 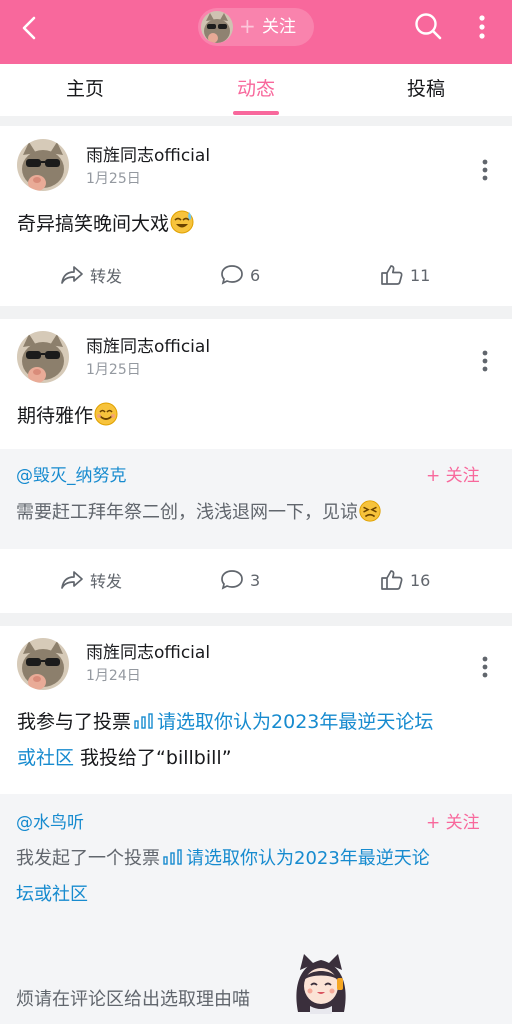 What do you see at coordinates (426, 89) in the screenshot?
I see `tab-submissions: 投稿` at bounding box center [426, 89].